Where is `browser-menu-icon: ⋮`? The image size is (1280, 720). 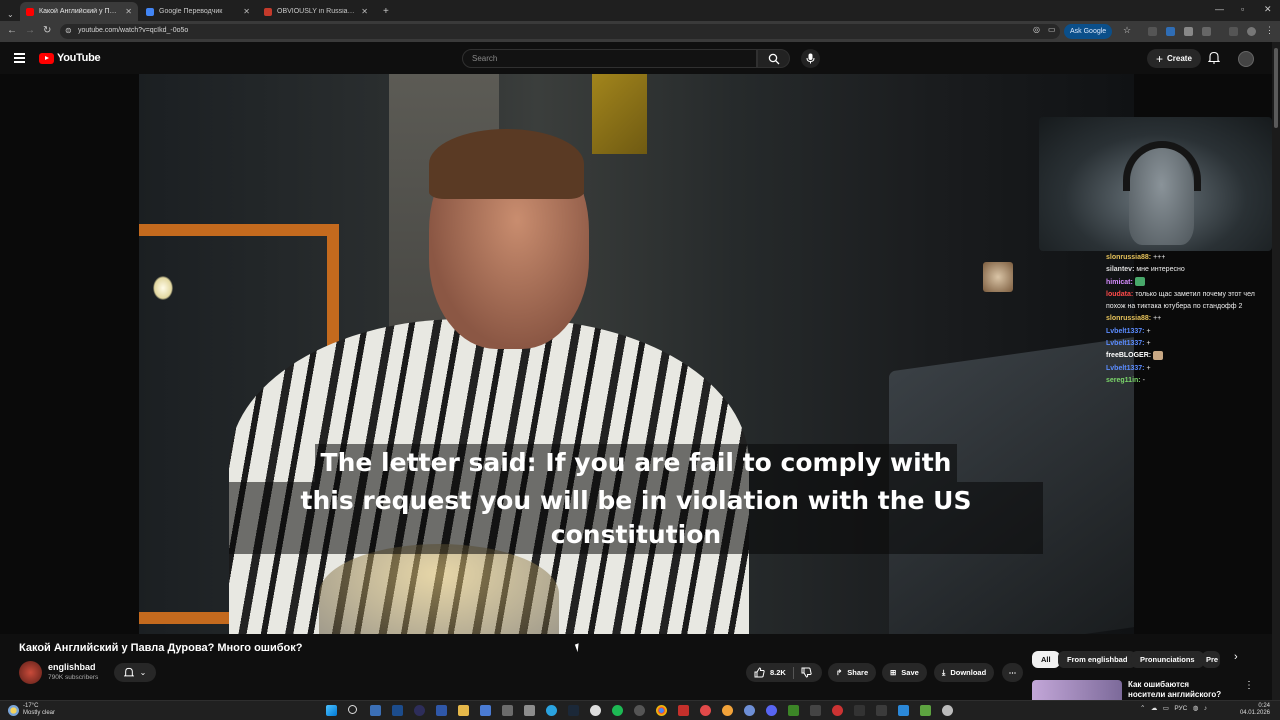 browser-menu-icon: ⋮ is located at coordinates (1269, 30).